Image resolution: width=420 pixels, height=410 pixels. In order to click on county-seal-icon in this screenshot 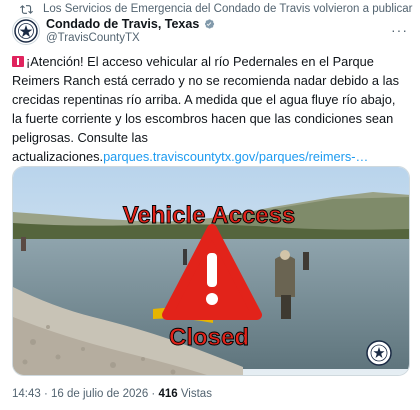, I will do `click(26, 31)`.